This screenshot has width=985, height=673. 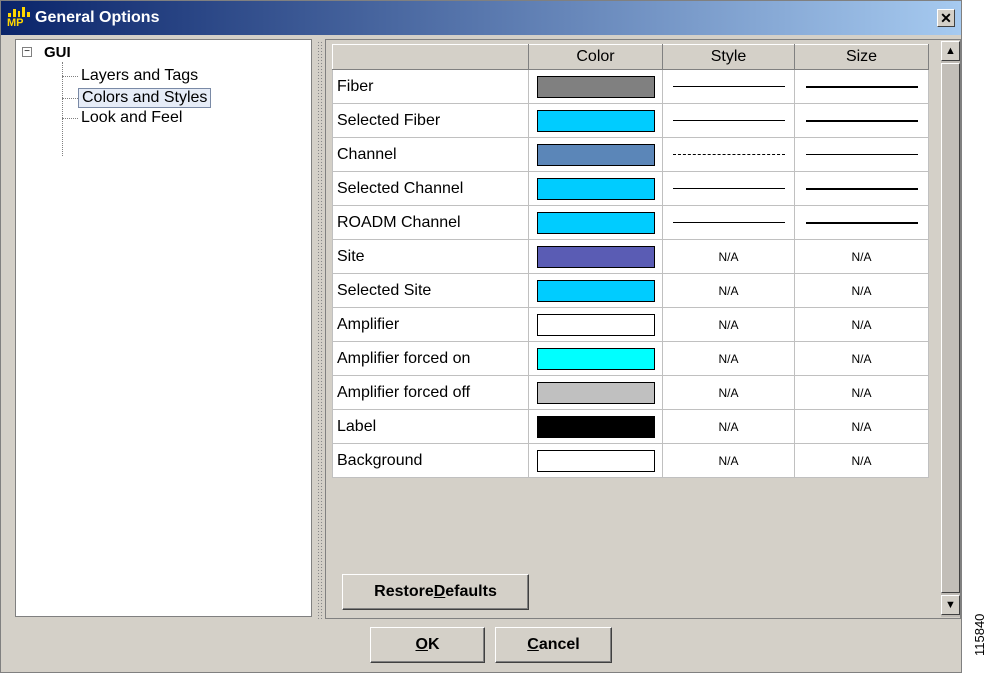 I want to click on column-header-color: Color, so click(x=595, y=57).